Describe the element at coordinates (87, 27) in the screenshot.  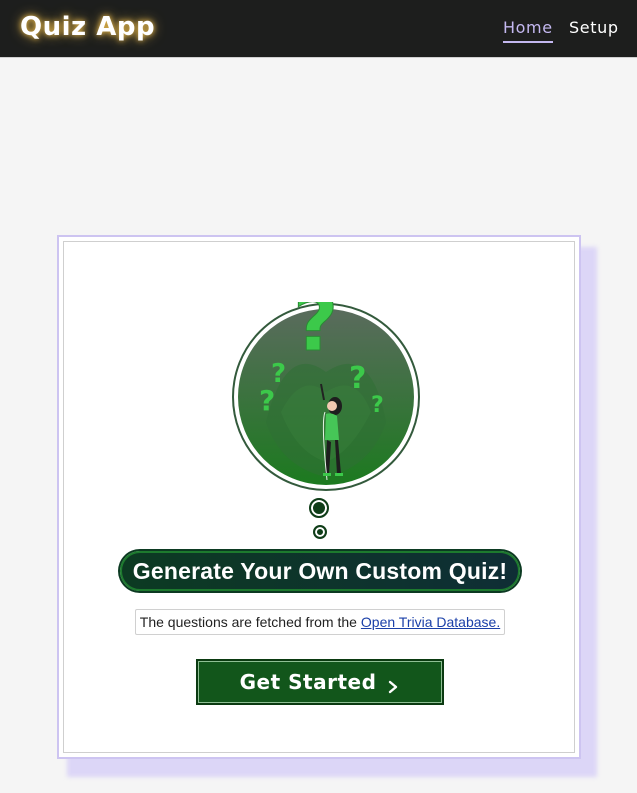
I see `brand-logo-text: Quiz App` at that location.